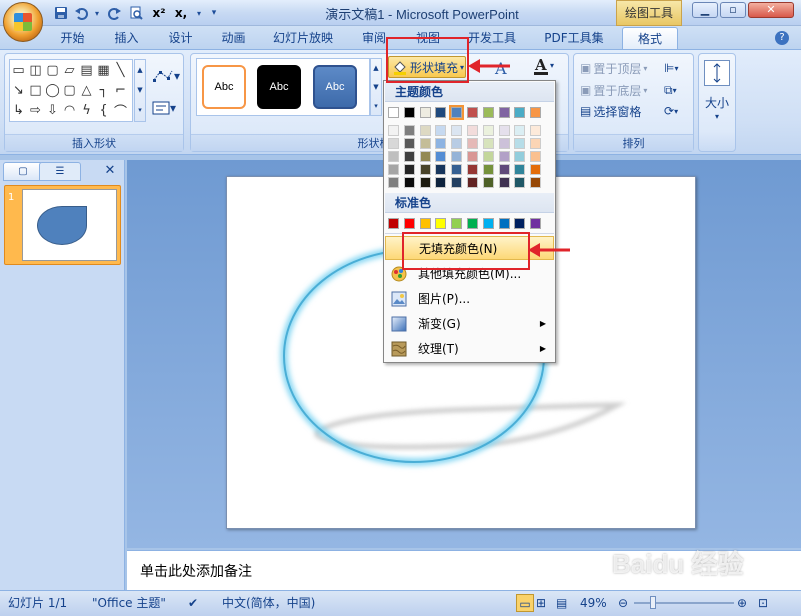 This screenshot has width=801, height=616. What do you see at coordinates (121, 70) in the screenshot?
I see `line-shape-icon: ╲` at bounding box center [121, 70].